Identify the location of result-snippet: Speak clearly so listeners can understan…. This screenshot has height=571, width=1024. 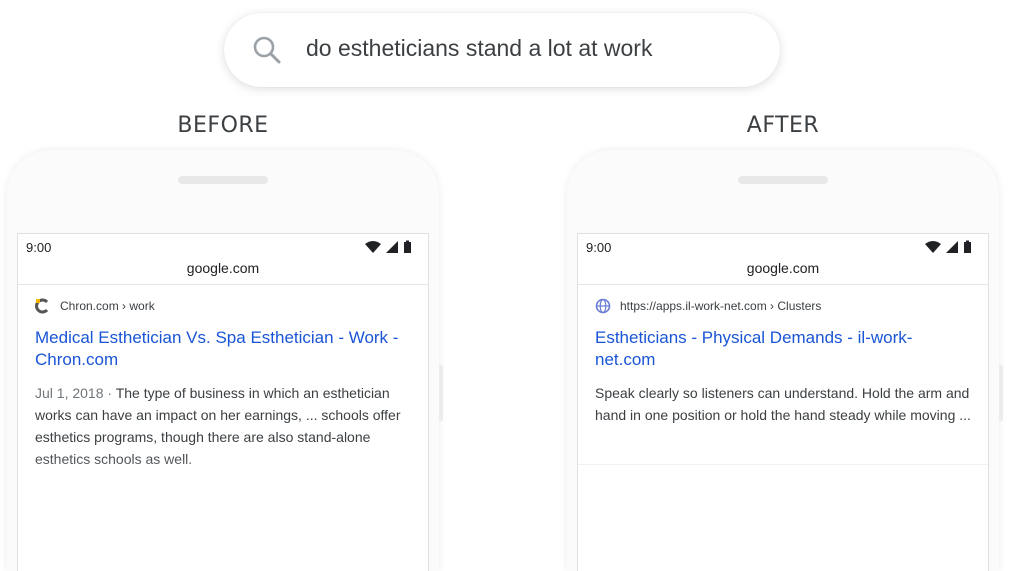
(783, 404).